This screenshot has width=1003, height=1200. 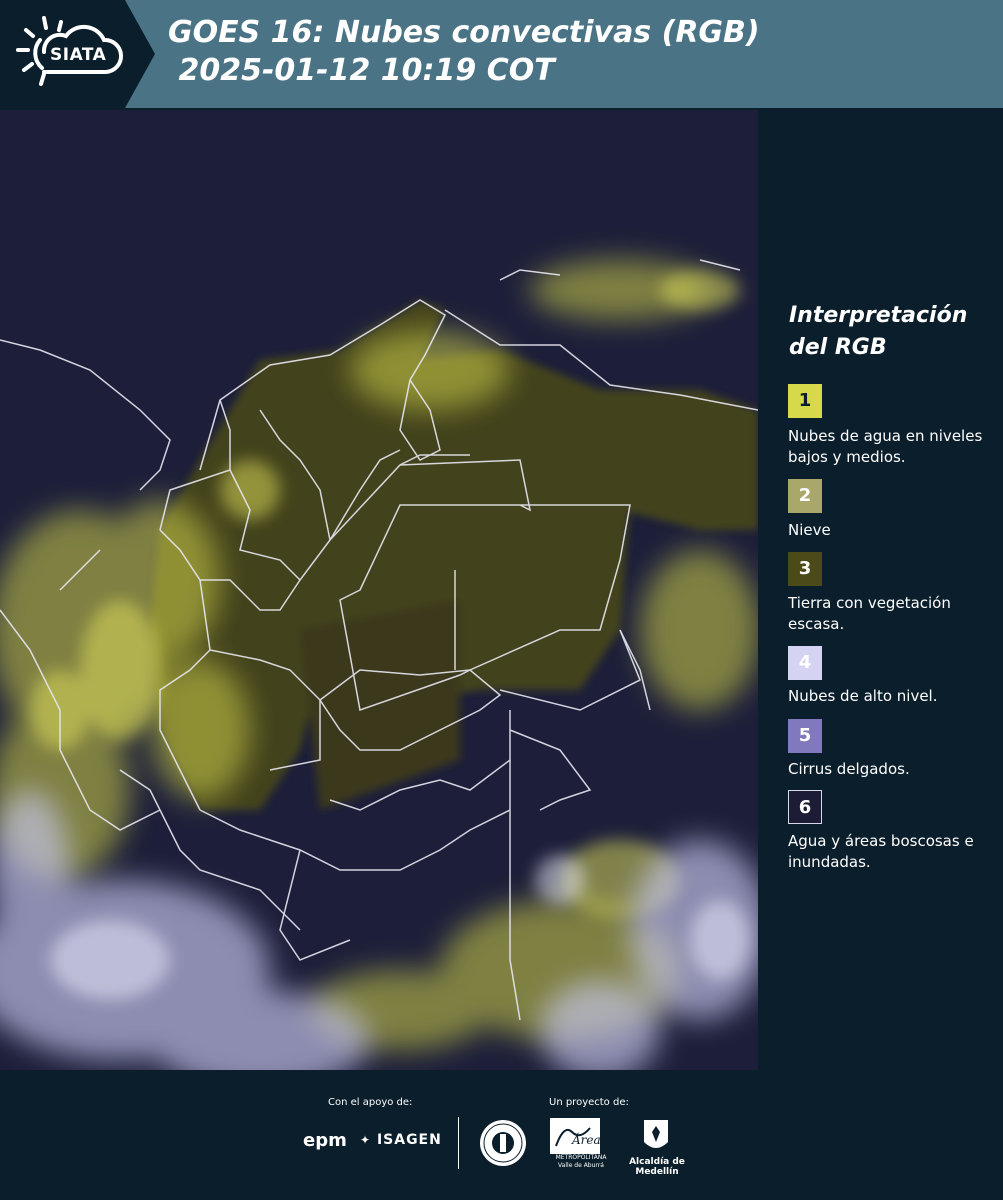 What do you see at coordinates (885, 446) in the screenshot?
I see `legend-text-1: Nubes de agua en niveles bajos y medios.` at bounding box center [885, 446].